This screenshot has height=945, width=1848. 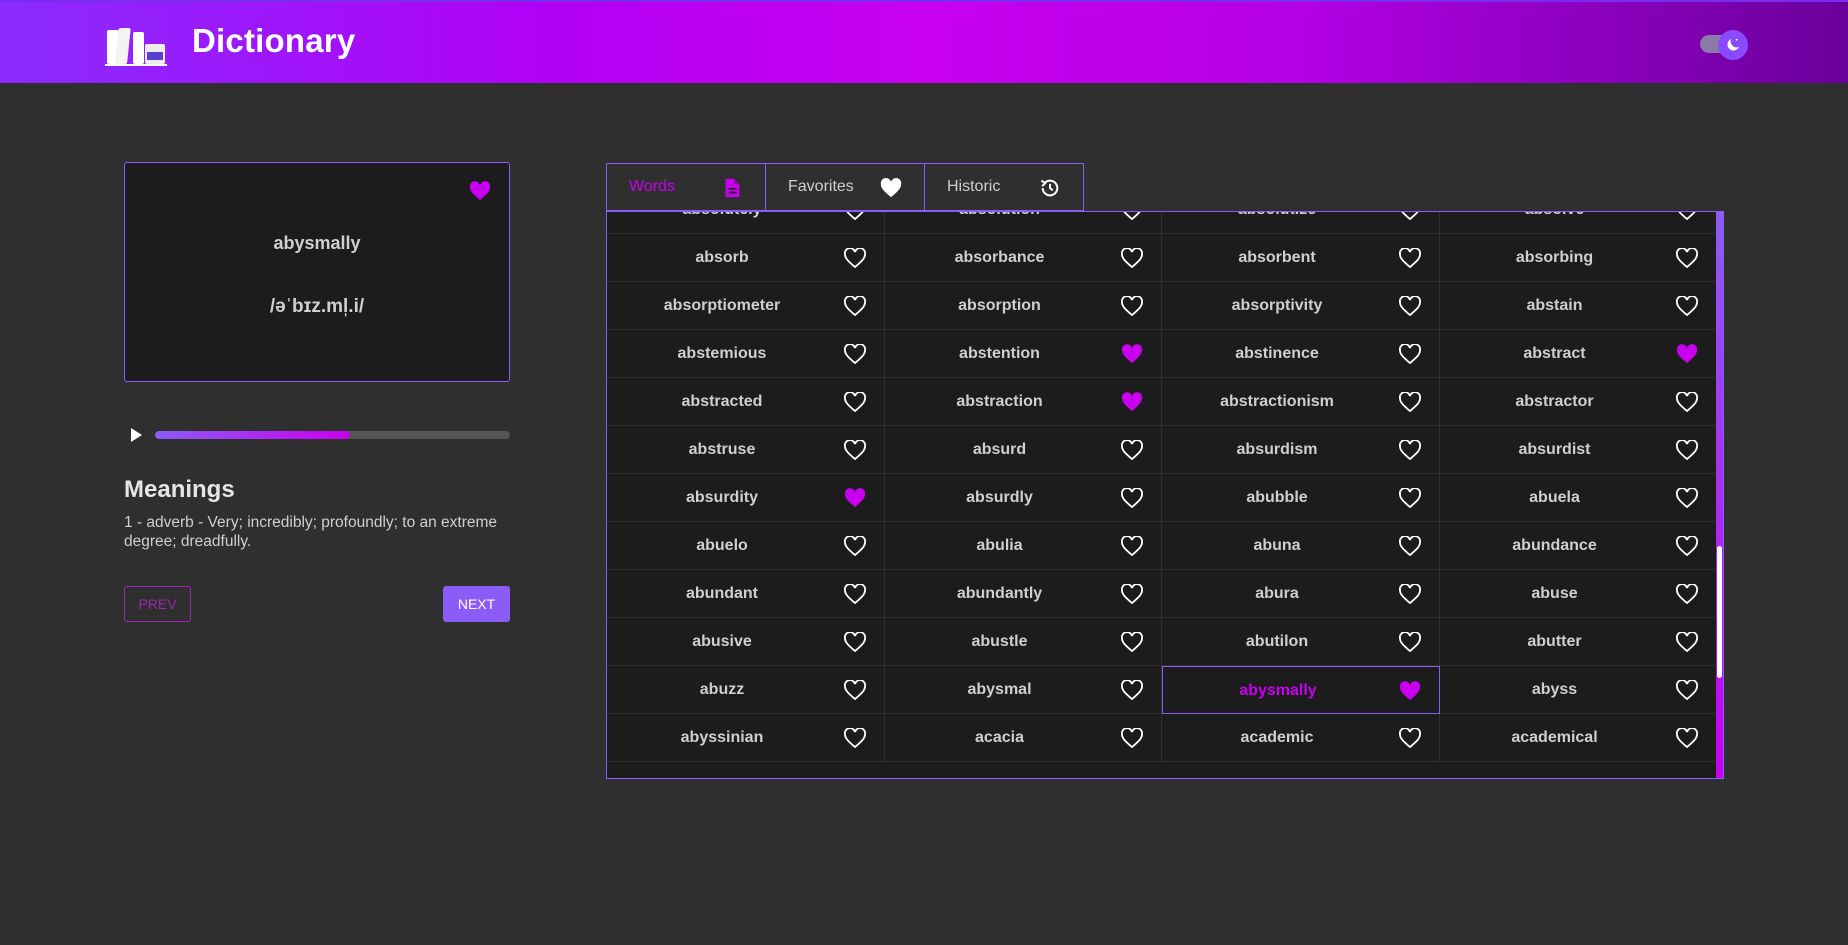 I want to click on word-cell: abstemious, so click(x=746, y=354).